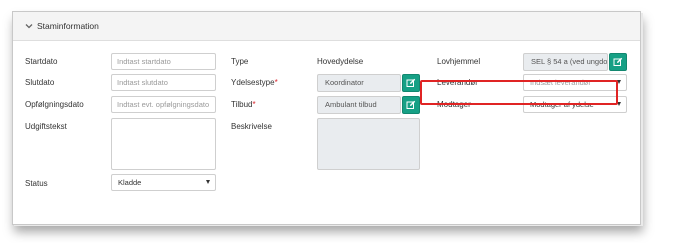 Image resolution: width=675 pixels, height=243 pixels. What do you see at coordinates (254, 82) in the screenshot?
I see `ydelsestype-label: Ydelsestype*` at bounding box center [254, 82].